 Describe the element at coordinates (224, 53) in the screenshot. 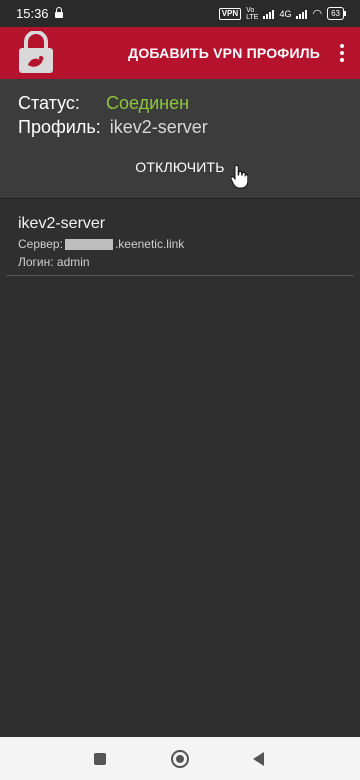

I see `add-vpn-profile-button: ДОБАВИТЬ VPN ПРОФИЛЬ` at that location.